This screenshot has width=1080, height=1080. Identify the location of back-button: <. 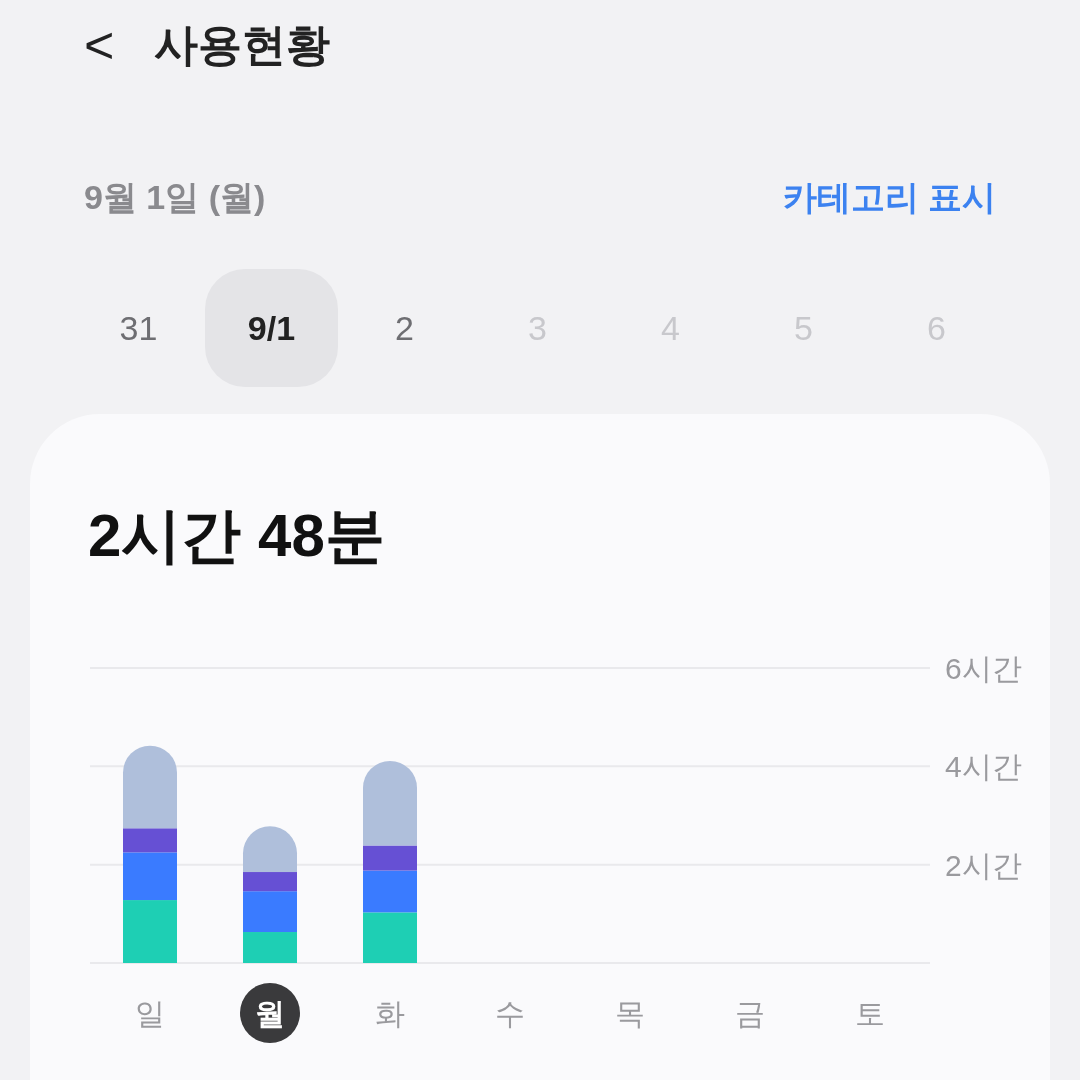
(99, 45).